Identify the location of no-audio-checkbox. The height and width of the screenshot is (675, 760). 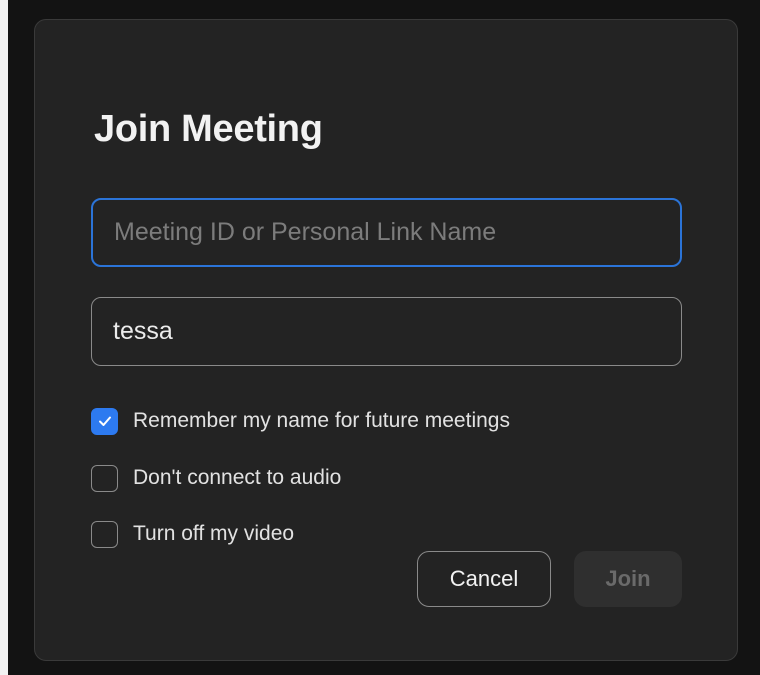
(104, 478).